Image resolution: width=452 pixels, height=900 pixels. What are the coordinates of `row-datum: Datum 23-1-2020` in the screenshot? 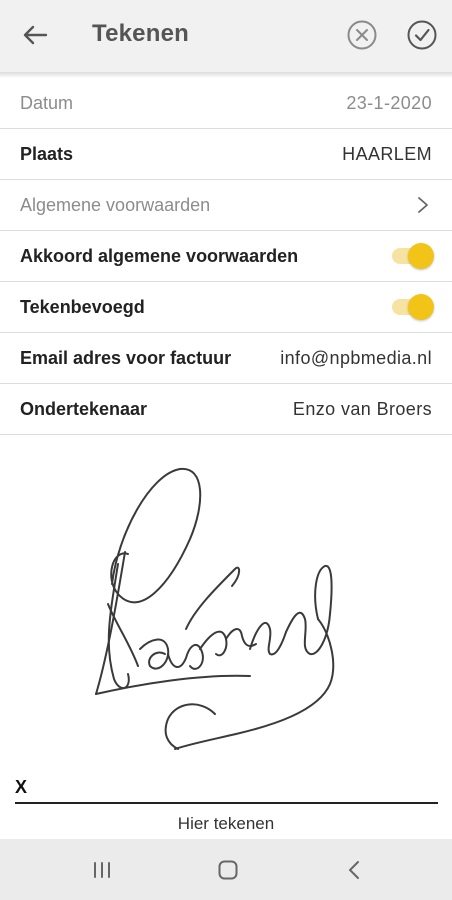 It's located at (226, 103).